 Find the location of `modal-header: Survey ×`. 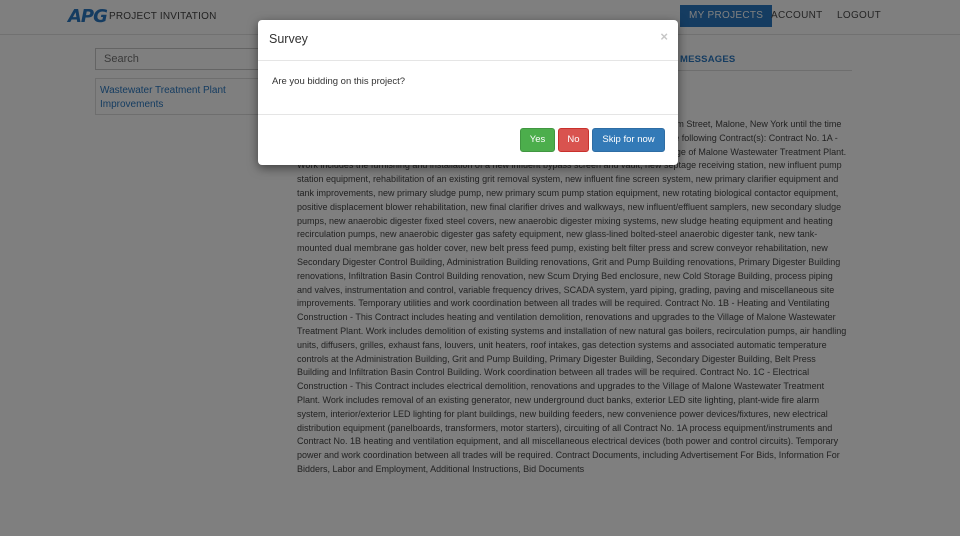

modal-header: Survey × is located at coordinates (468, 40).